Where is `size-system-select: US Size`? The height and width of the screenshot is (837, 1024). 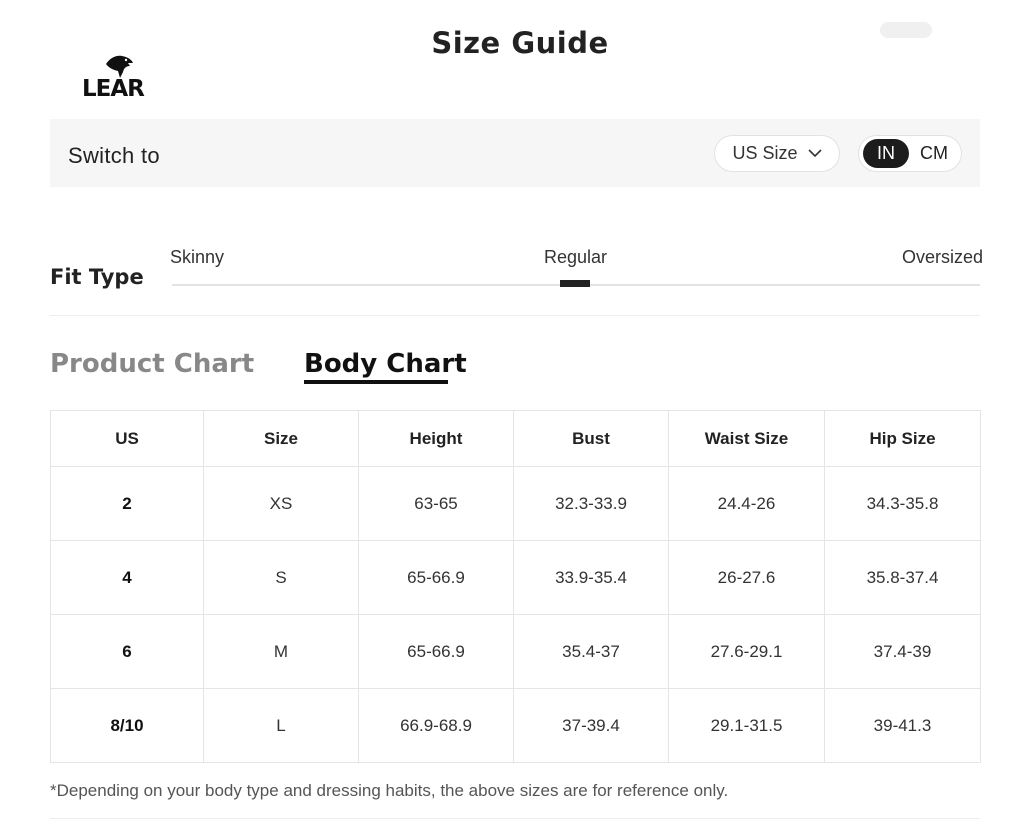 size-system-select: US Size is located at coordinates (777, 153).